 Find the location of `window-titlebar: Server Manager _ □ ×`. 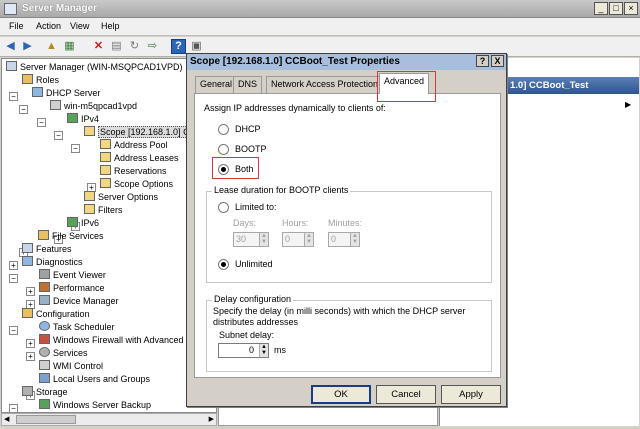

window-titlebar: Server Manager _ □ × is located at coordinates (320, 9).